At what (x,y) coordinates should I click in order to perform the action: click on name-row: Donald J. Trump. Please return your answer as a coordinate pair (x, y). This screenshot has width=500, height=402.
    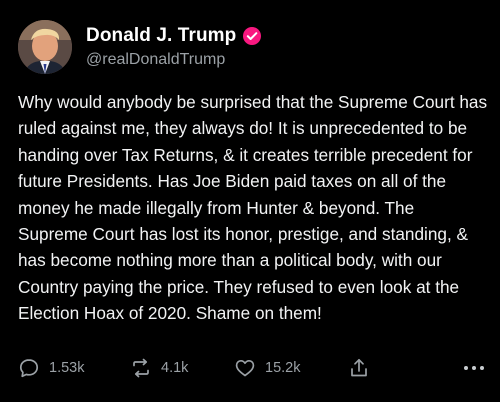
    Looking at the image, I should click on (174, 36).